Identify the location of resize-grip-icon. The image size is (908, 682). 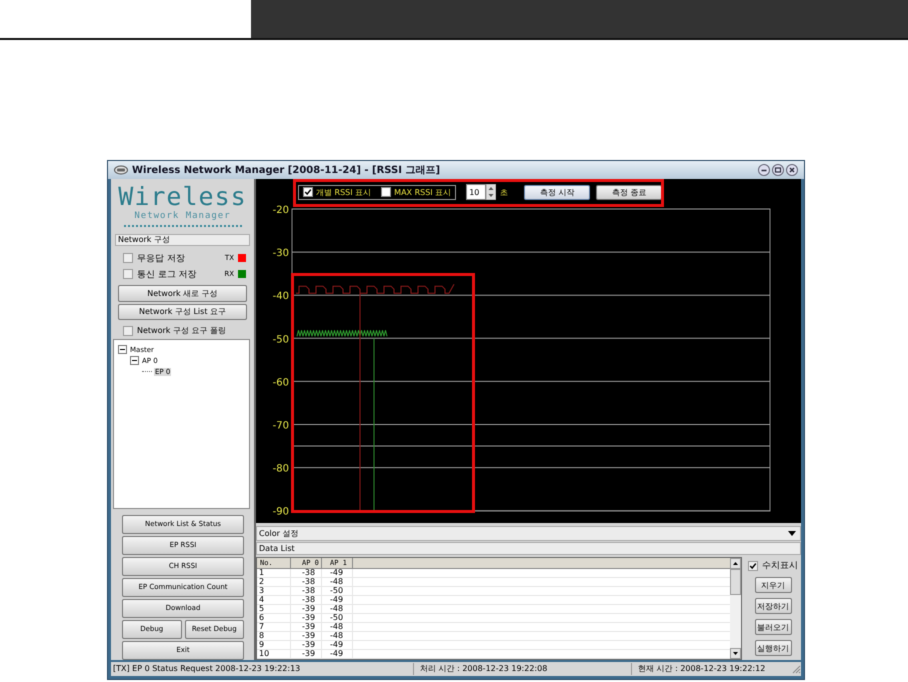
(796, 669).